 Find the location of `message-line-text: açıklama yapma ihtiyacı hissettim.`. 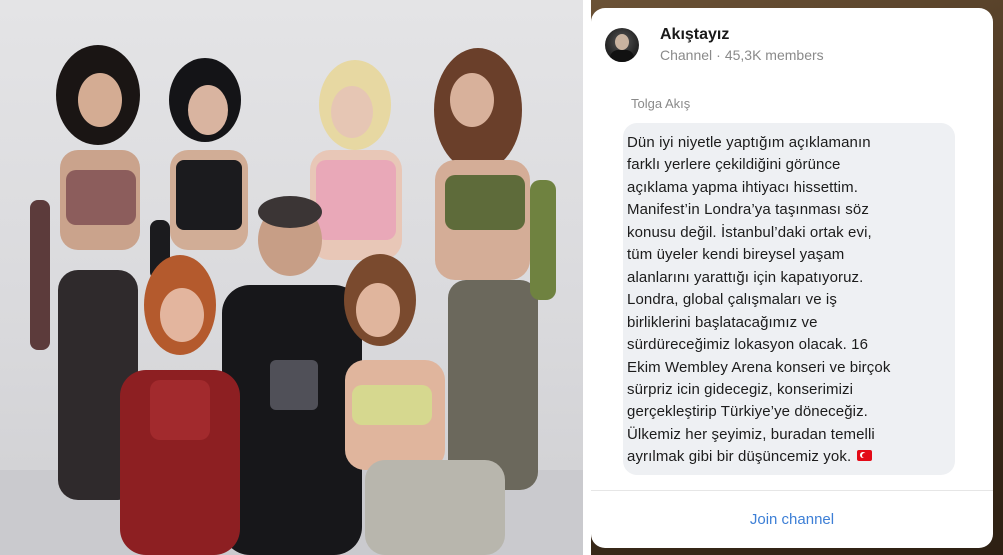

message-line-text: açıklama yapma ihtiyacı hissettim. is located at coordinates (742, 187).